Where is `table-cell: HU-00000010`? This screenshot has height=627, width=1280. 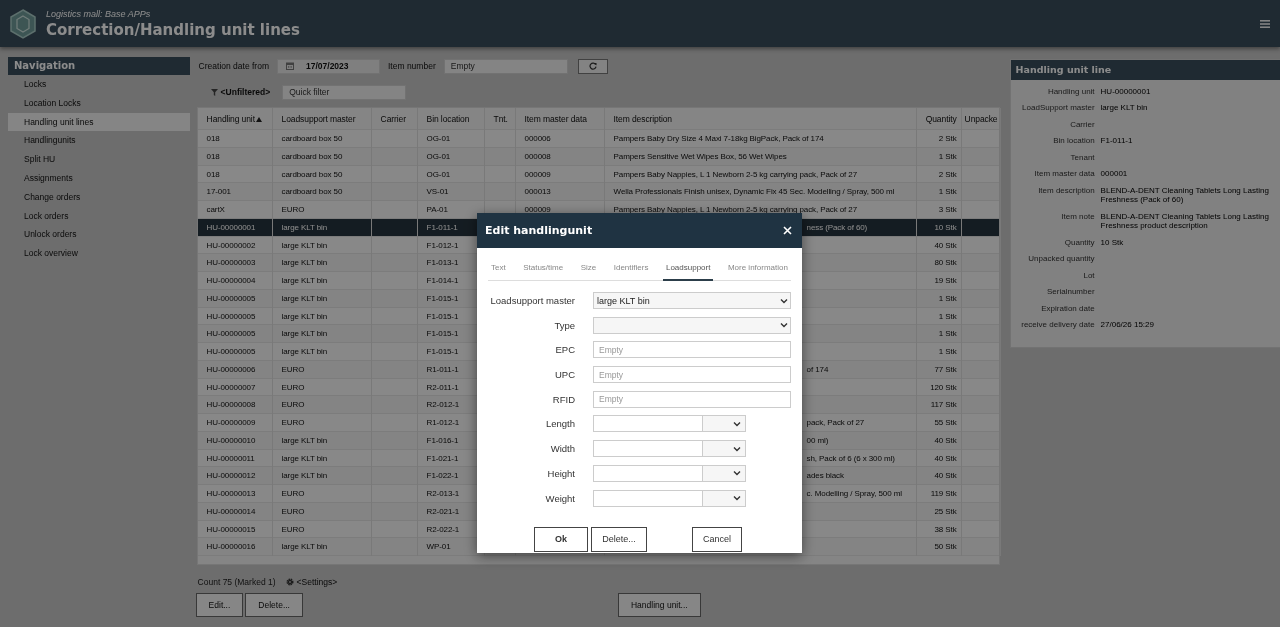
table-cell: HU-00000010 is located at coordinates (235, 440).